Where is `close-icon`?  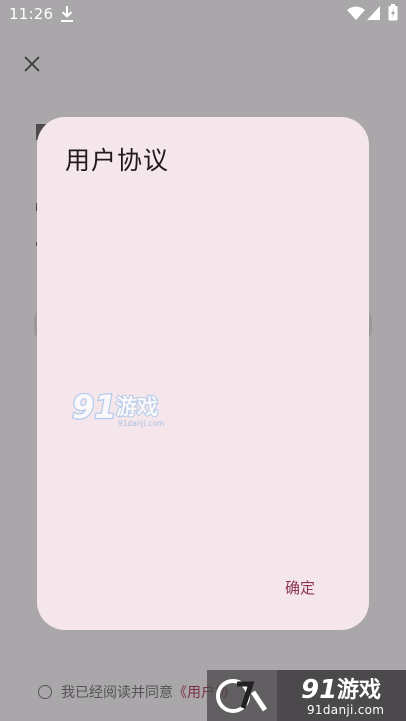
close-icon is located at coordinates (32, 64).